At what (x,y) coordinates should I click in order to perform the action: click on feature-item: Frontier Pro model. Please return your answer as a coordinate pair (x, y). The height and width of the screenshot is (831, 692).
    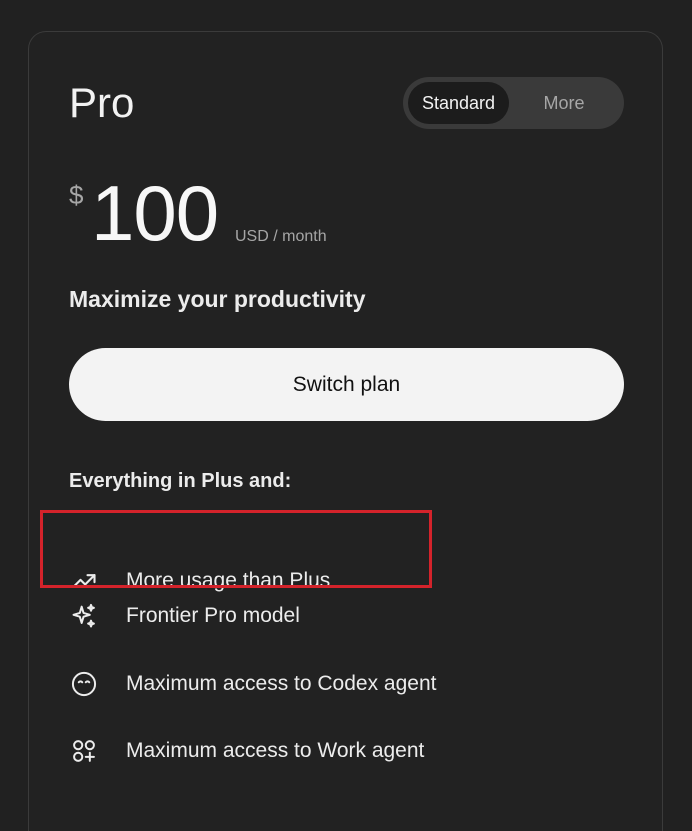
    Looking at the image, I should click on (184, 616).